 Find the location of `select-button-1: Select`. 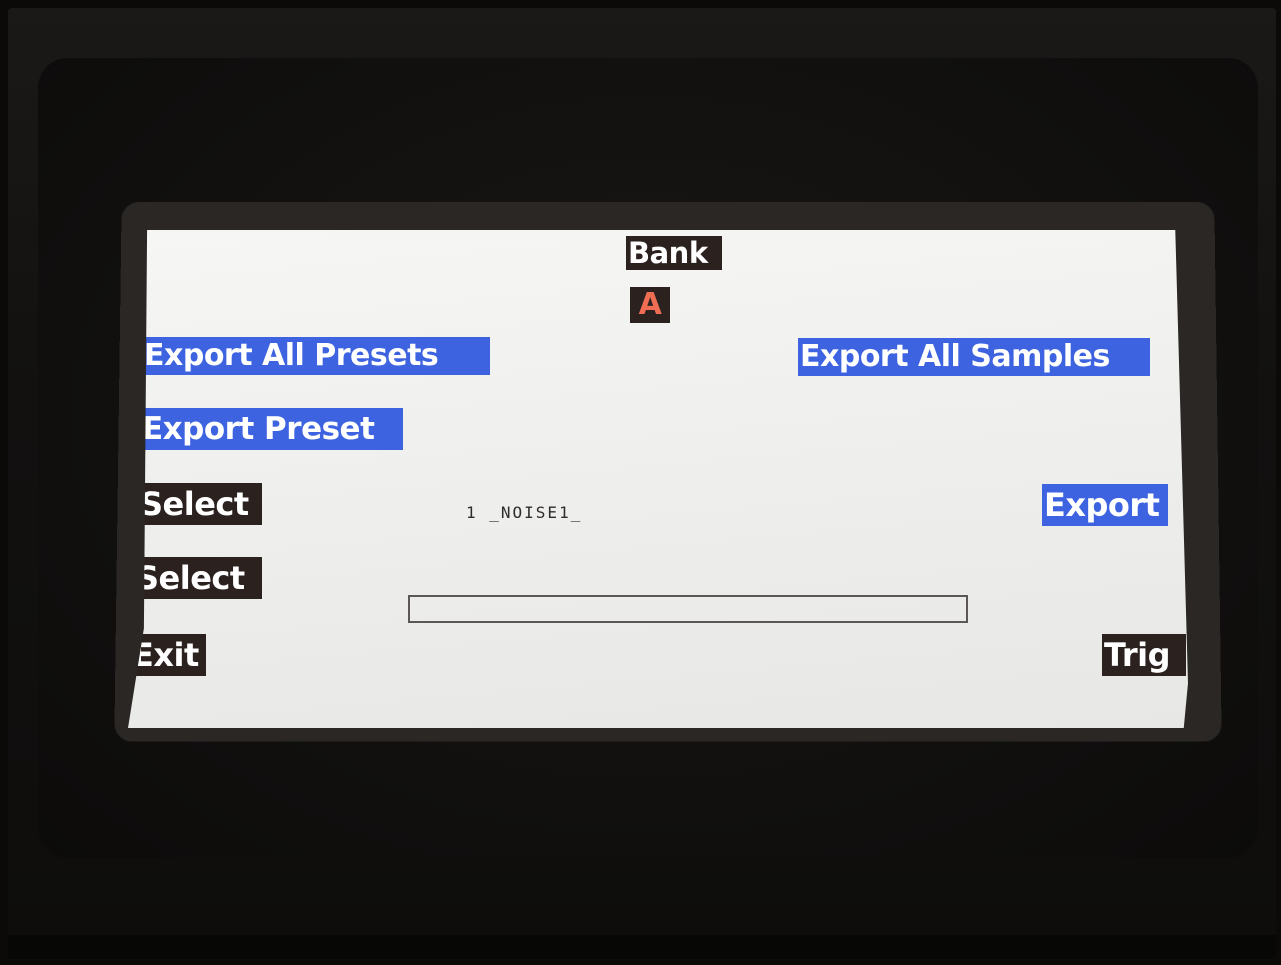

select-button-1: Select is located at coordinates (200, 504).